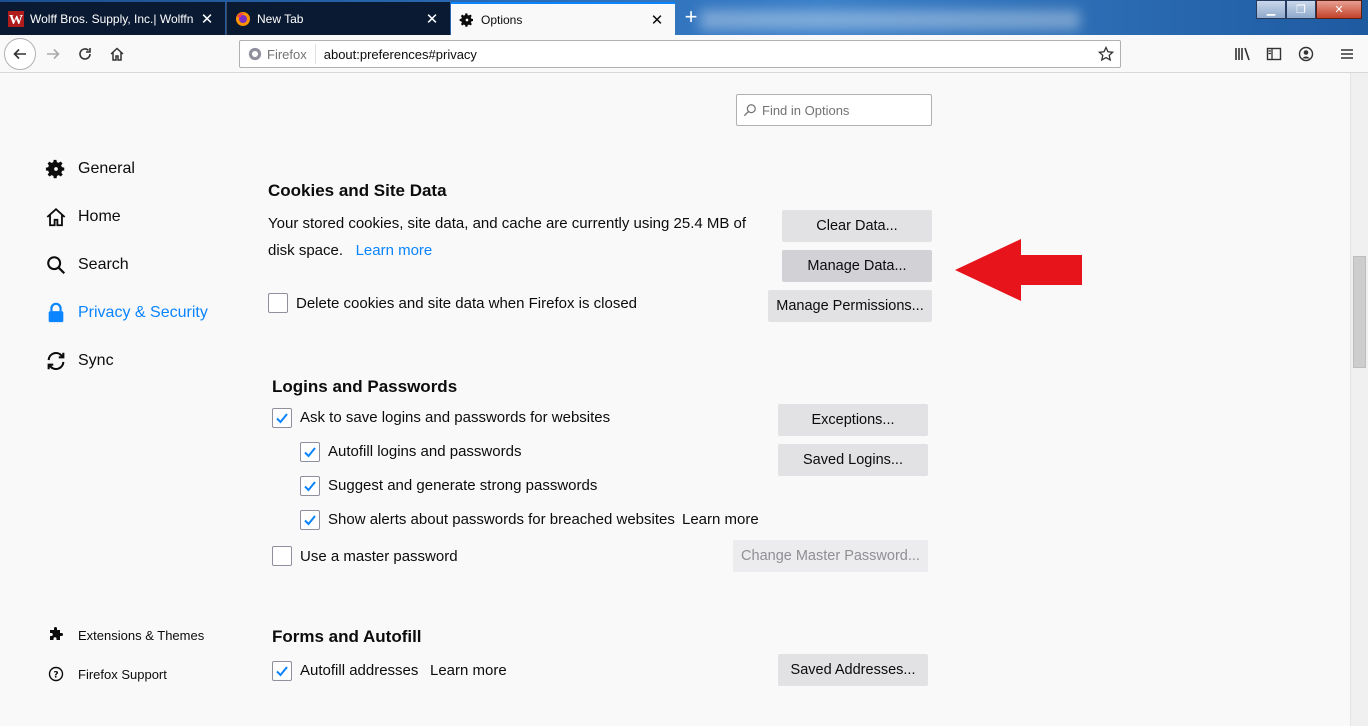 The height and width of the screenshot is (726, 1368). I want to click on cookies-desc-line2-text: disk space., so click(306, 250).